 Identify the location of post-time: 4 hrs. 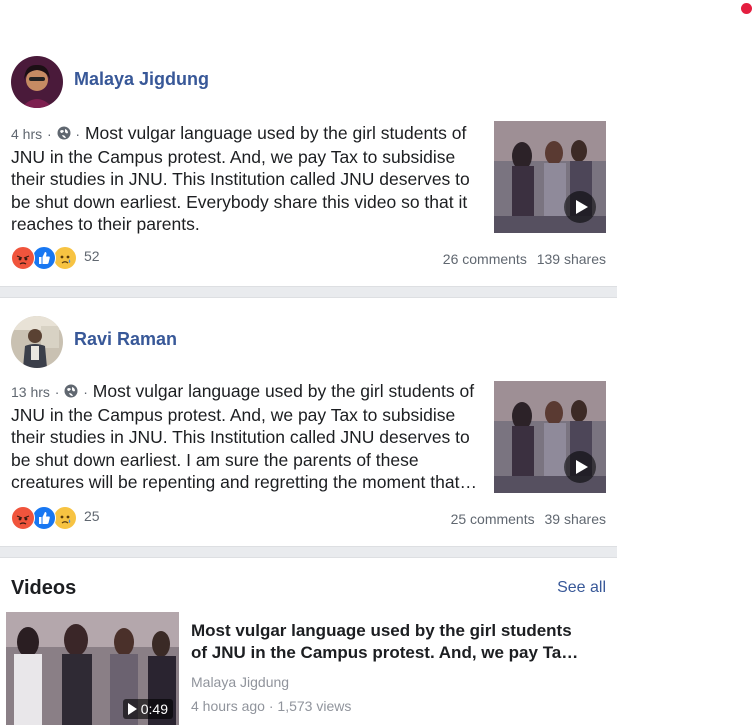
(26, 134).